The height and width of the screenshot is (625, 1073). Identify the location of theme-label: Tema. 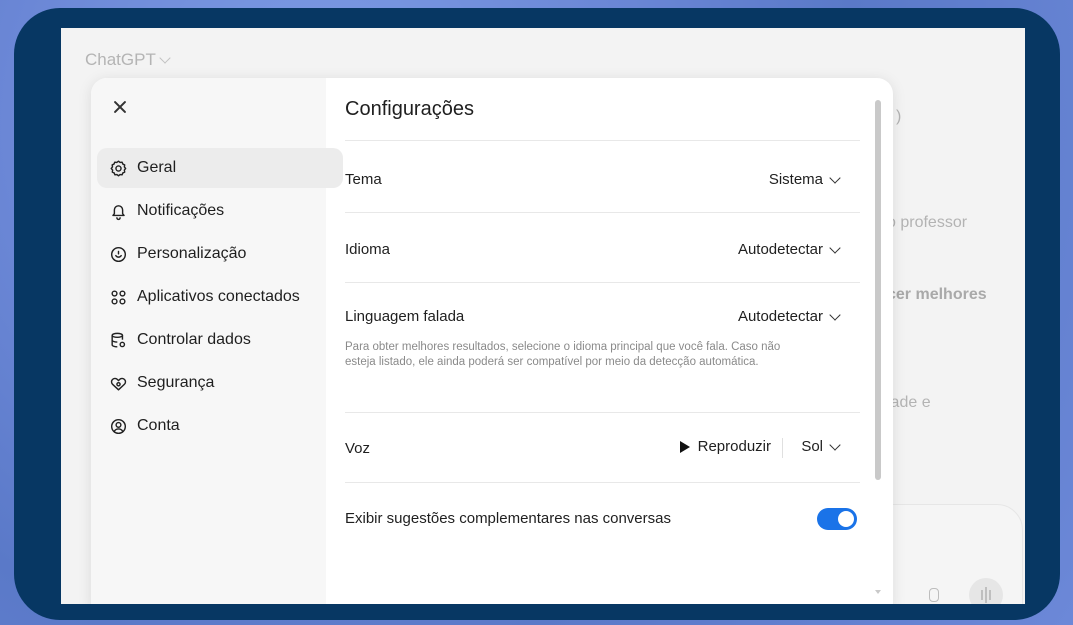
(363, 179).